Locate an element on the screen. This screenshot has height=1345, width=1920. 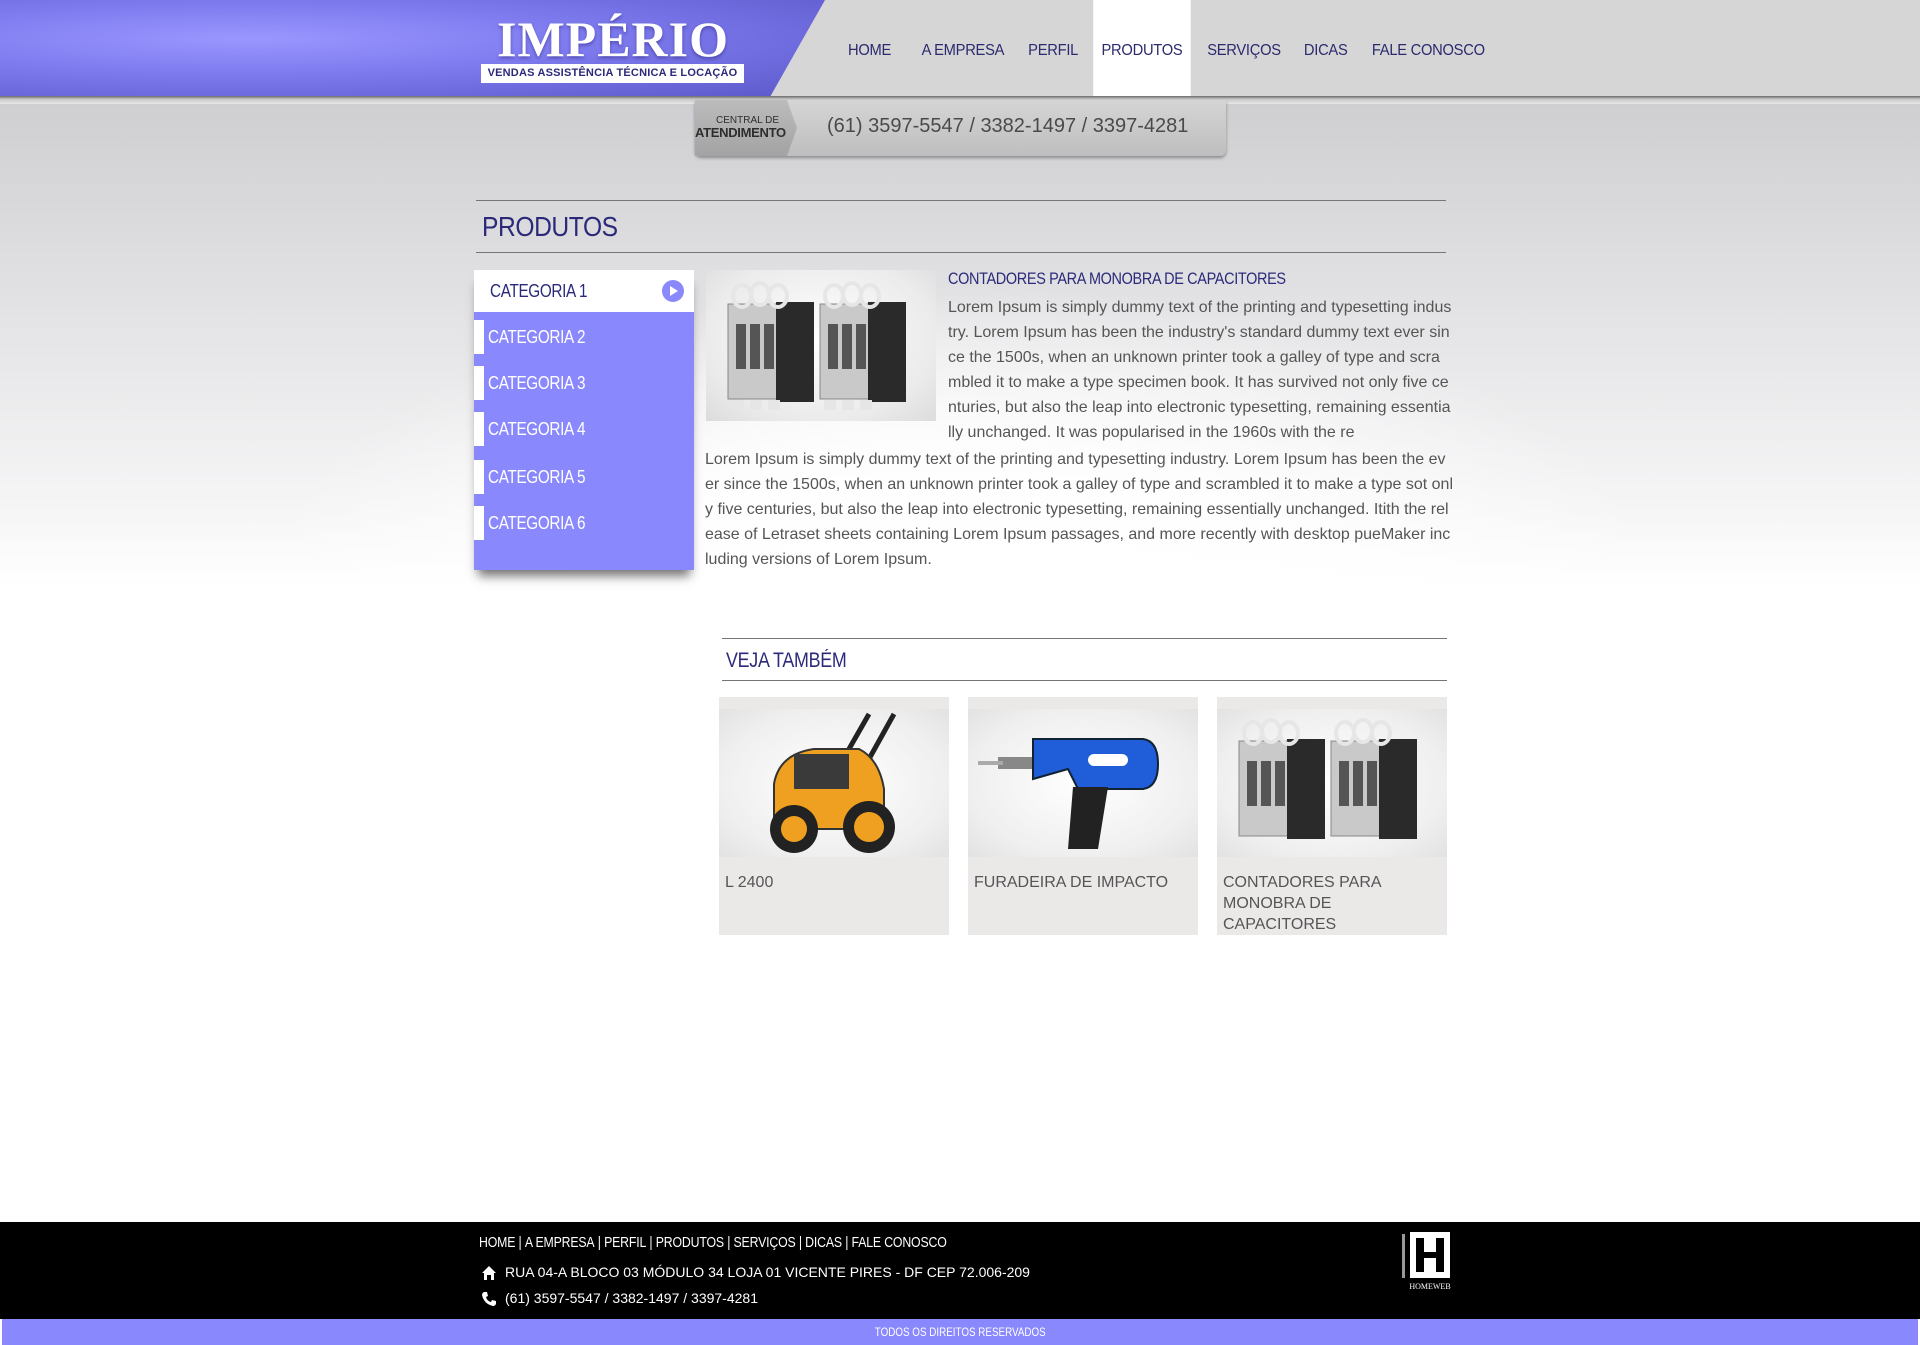
footer-link-perfil: PERFIL is located at coordinates (625, 1242).